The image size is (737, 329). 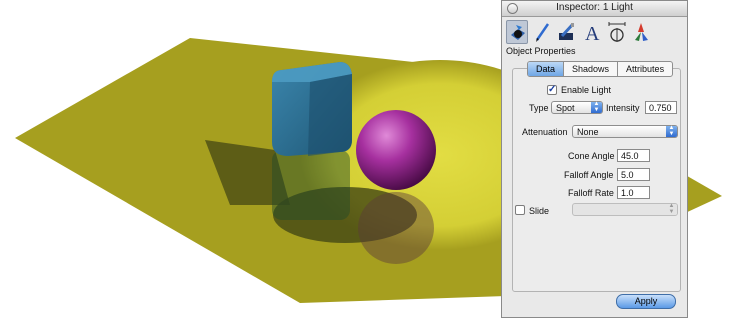 I want to click on pen-icon, so click(x=543, y=32).